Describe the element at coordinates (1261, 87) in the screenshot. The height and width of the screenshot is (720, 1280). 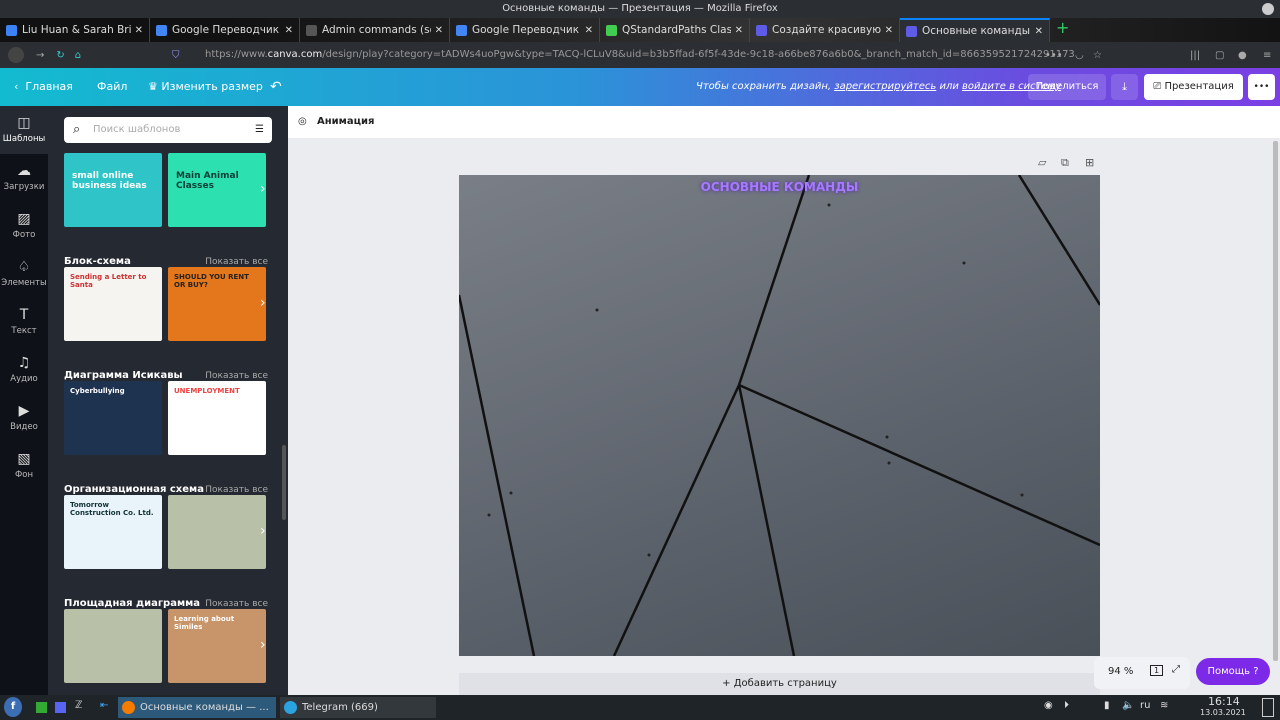
I see `more-button: •••` at that location.